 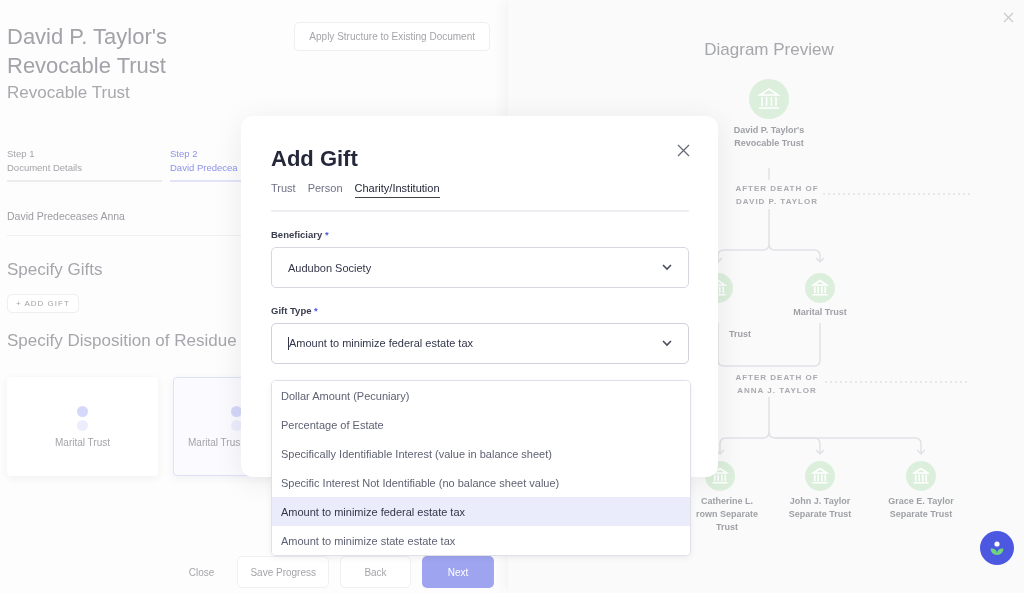 I want to click on footer-button: Save Progress, so click(x=283, y=572).